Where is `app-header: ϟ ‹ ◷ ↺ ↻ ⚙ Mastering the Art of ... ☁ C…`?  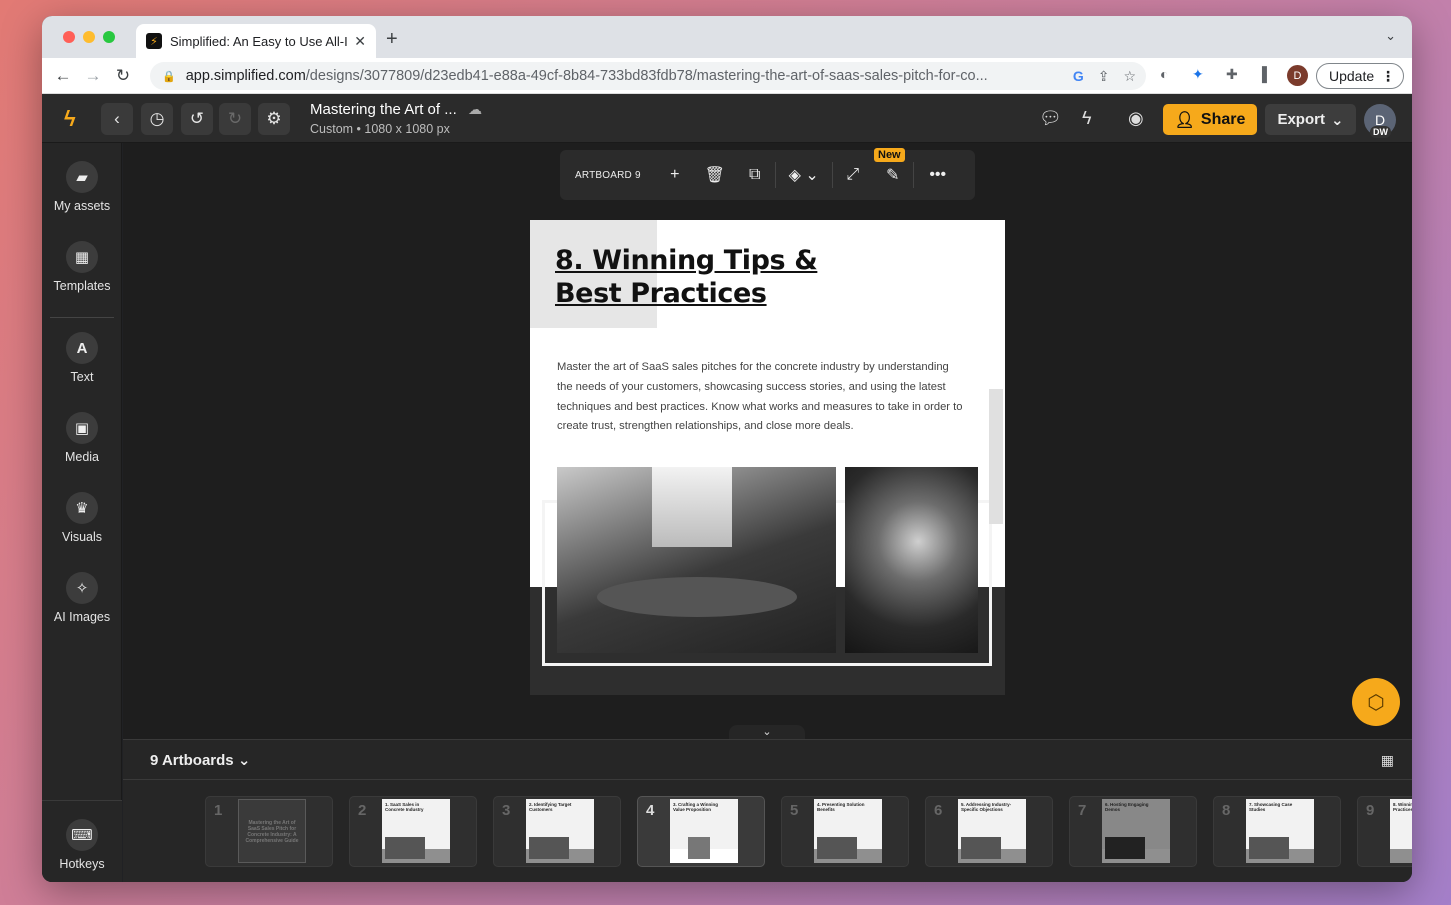
app-header: ϟ ‹ ◷ ↺ ↻ ⚙ Mastering the Art of ... ☁ C… is located at coordinates (727, 118).